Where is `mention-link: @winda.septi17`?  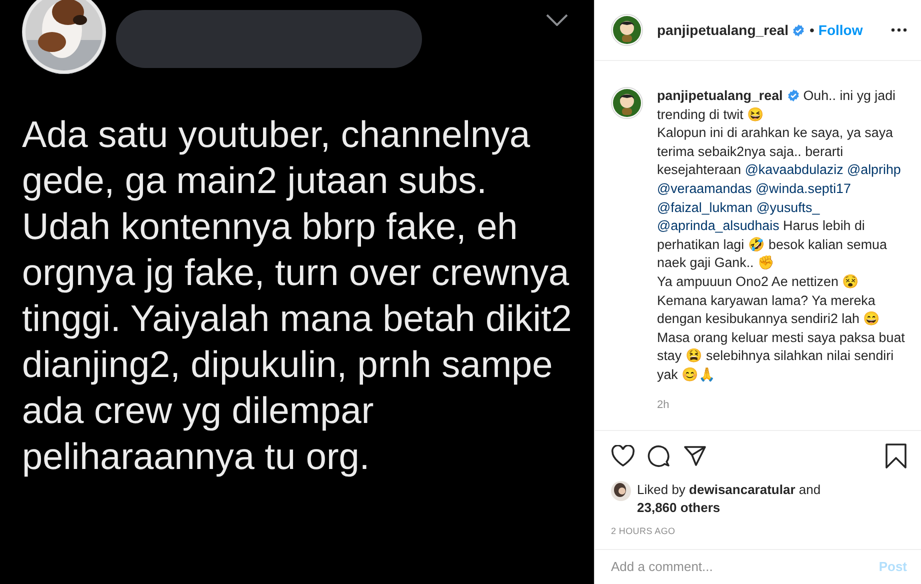 mention-link: @winda.septi17 is located at coordinates (803, 188).